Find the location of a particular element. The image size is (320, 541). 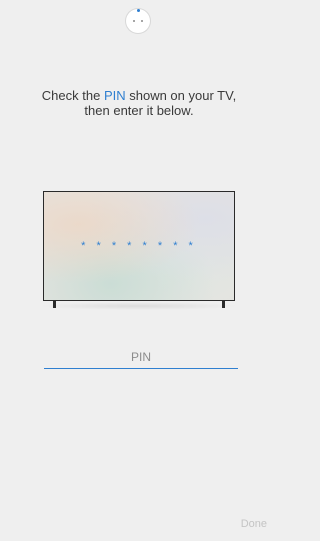

instruction-line-1: Check the PIN shown on your TV, is located at coordinates (139, 95).